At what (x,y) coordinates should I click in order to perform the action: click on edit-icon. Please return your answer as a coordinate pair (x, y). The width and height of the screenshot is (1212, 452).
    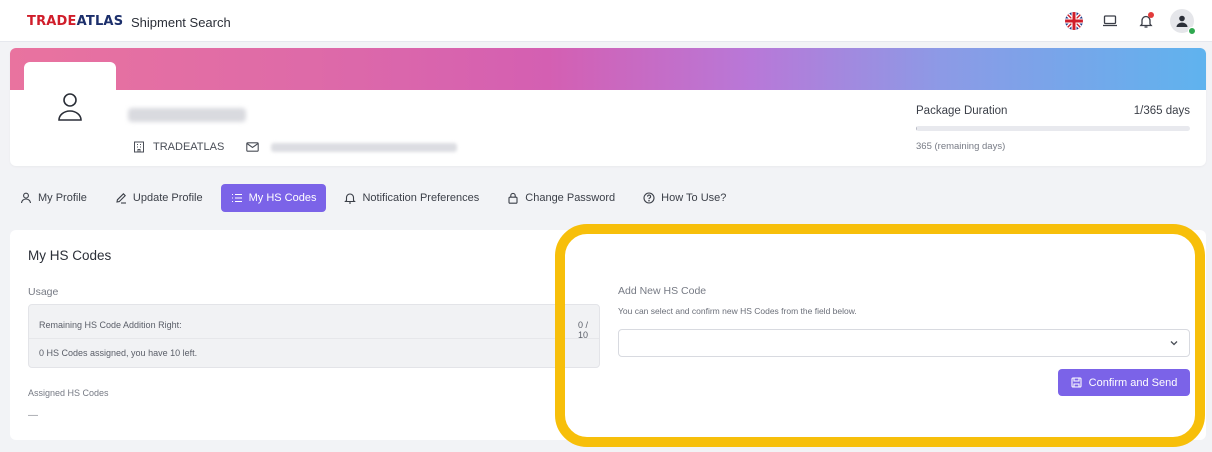
    Looking at the image, I should click on (121, 198).